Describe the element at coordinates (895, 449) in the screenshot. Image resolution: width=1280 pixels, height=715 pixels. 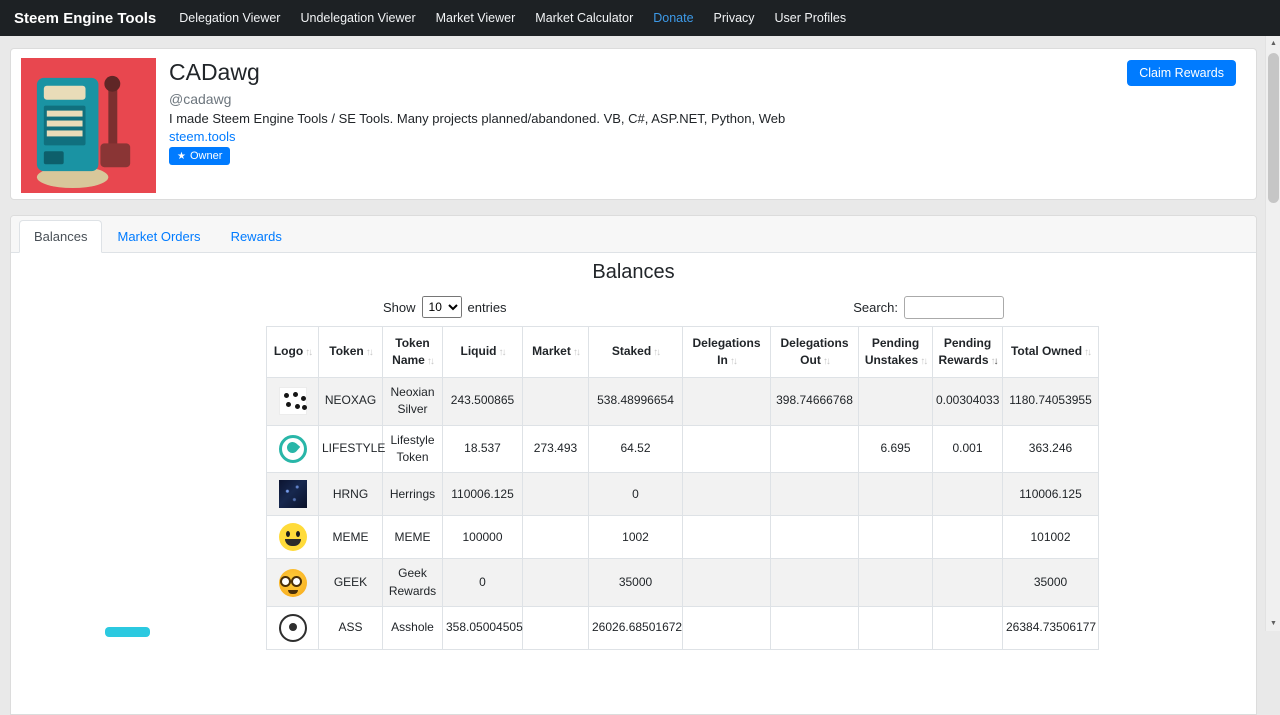
I see `cell-pending-unstakes: 6.695` at that location.